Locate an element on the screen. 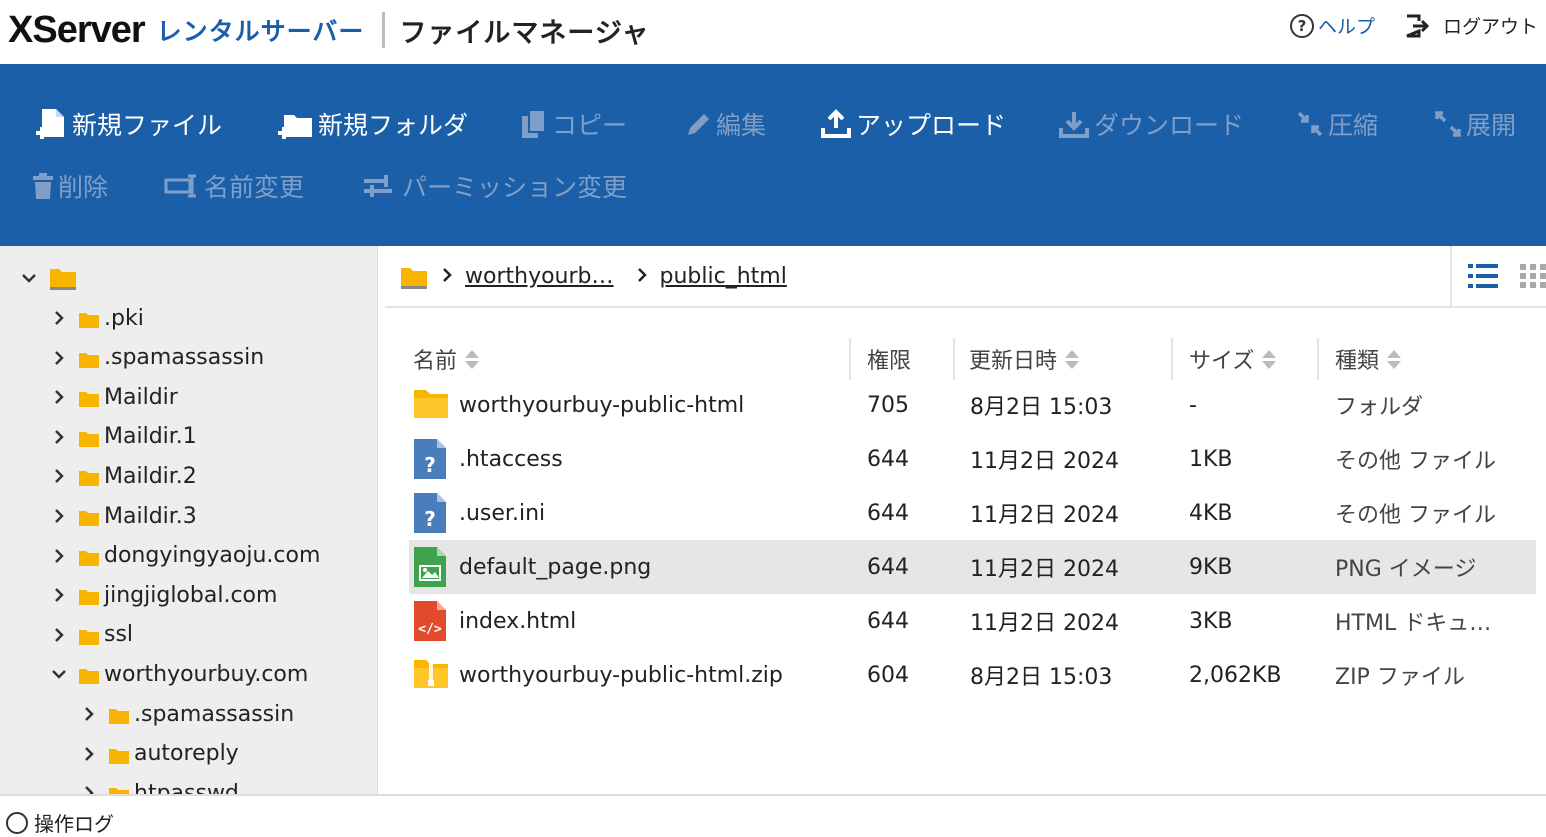  rename-label: 名前変更 is located at coordinates (254, 187).